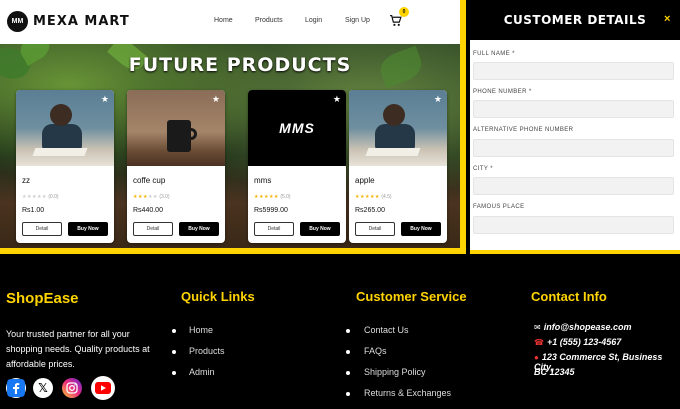 Image resolution: width=680 pixels, height=409 pixels. What do you see at coordinates (17, 21) in the screenshot?
I see `logo-icon: MM` at bounding box center [17, 21].